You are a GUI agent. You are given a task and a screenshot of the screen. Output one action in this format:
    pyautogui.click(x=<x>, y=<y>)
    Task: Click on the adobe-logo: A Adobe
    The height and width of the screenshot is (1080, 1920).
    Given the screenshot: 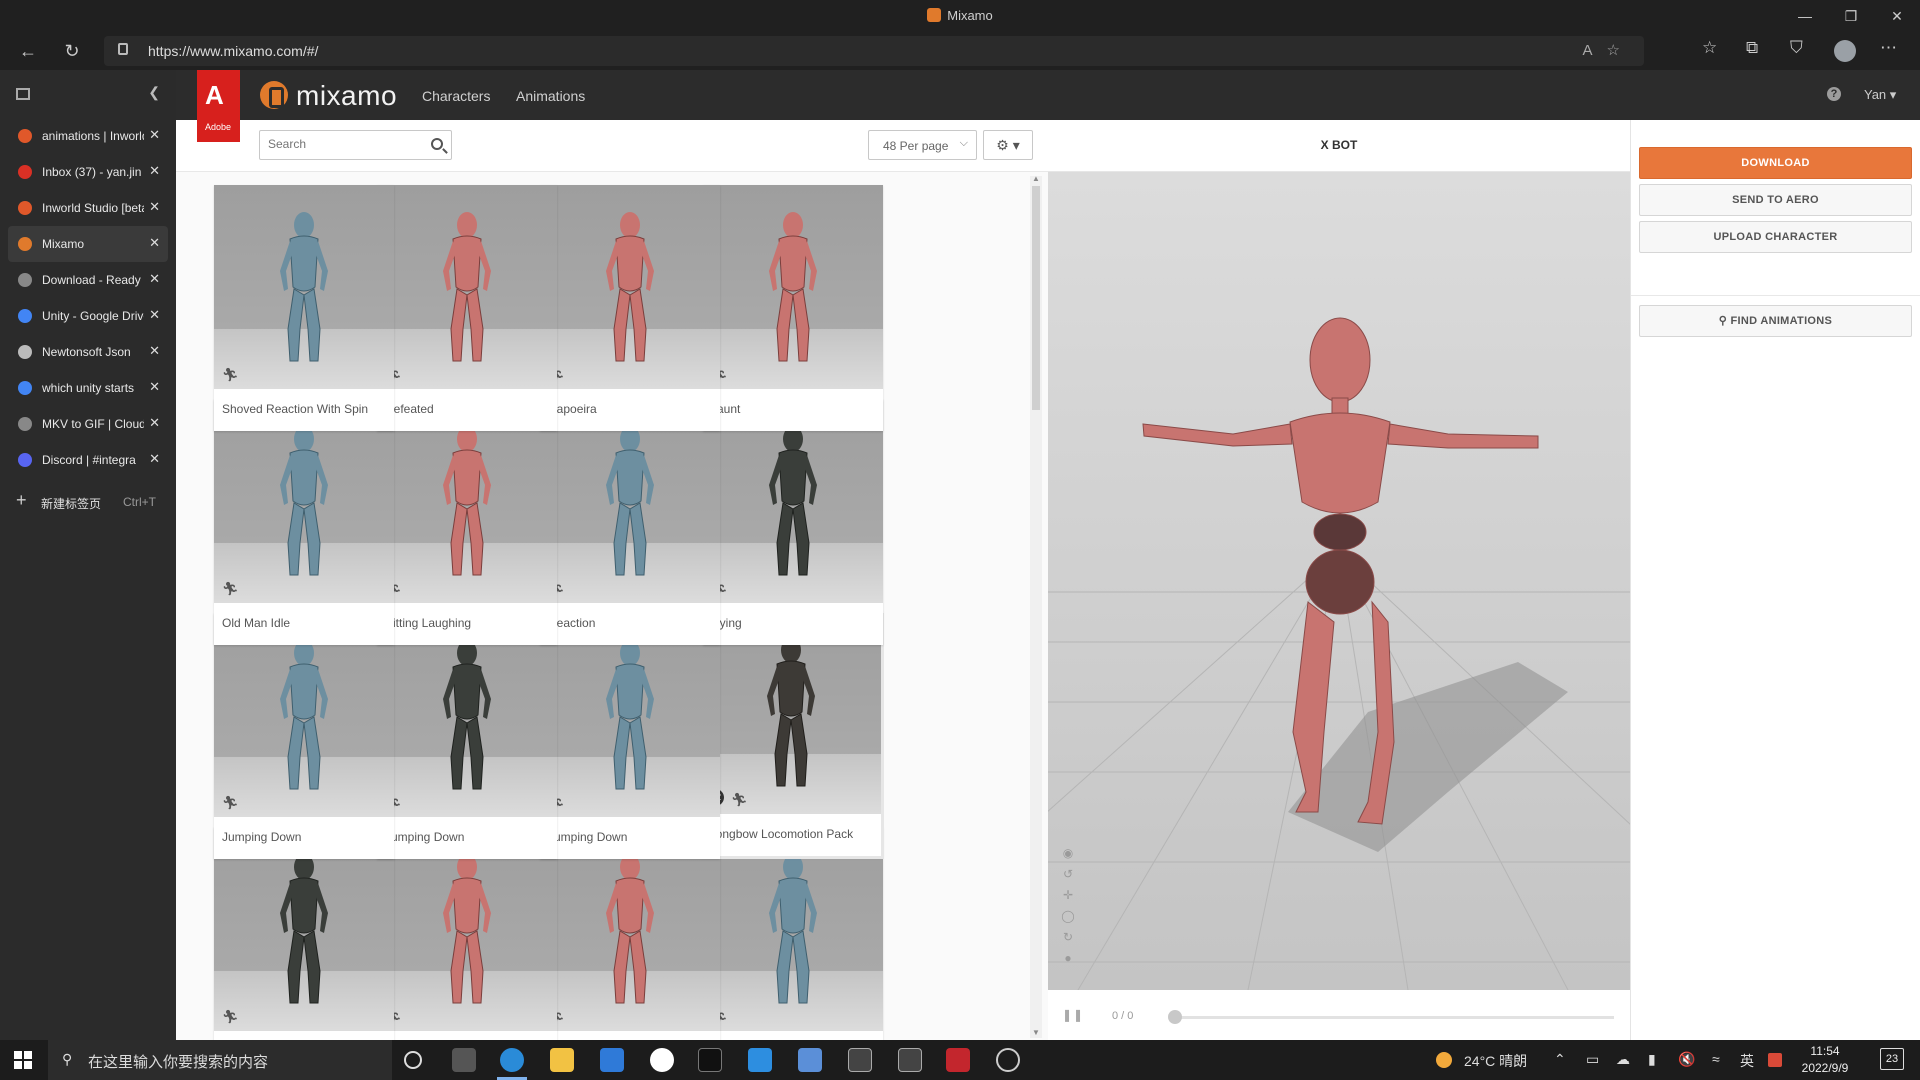 What is the action you would take?
    pyautogui.click(x=218, y=106)
    